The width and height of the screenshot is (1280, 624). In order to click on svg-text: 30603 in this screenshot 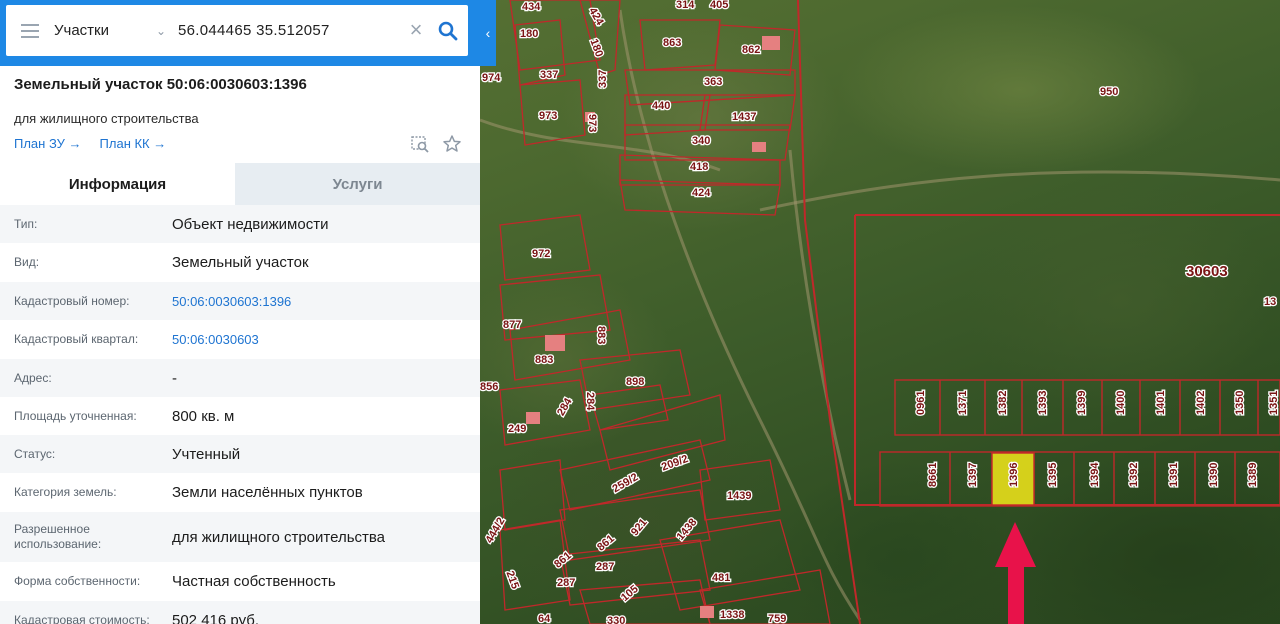, I will do `click(1207, 271)`.